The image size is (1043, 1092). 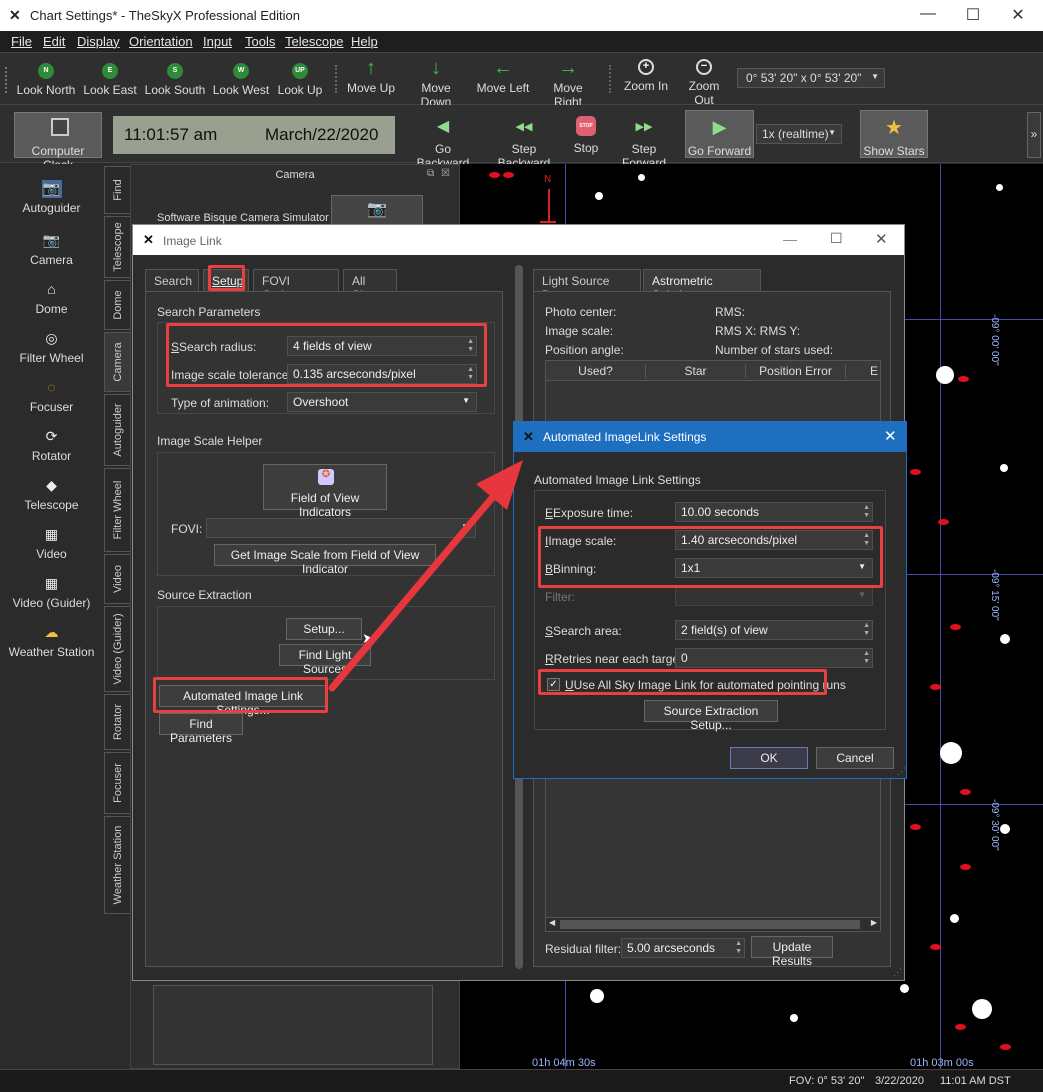 I want to click on search-area-field: 2 field(s) of view ▲ ▼, so click(x=774, y=630).